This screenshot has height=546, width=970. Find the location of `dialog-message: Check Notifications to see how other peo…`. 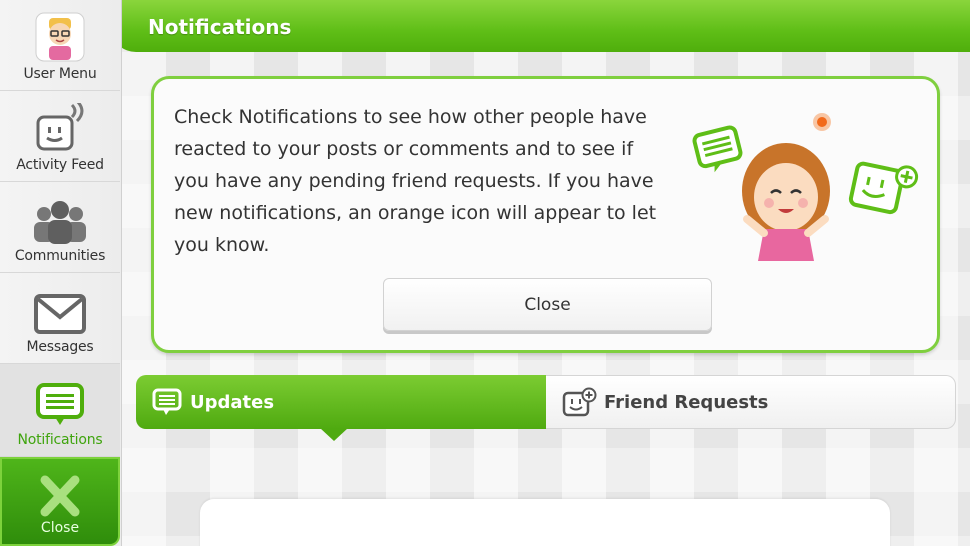

dialog-message: Check Notifications to see how other peo… is located at coordinates (415, 181).